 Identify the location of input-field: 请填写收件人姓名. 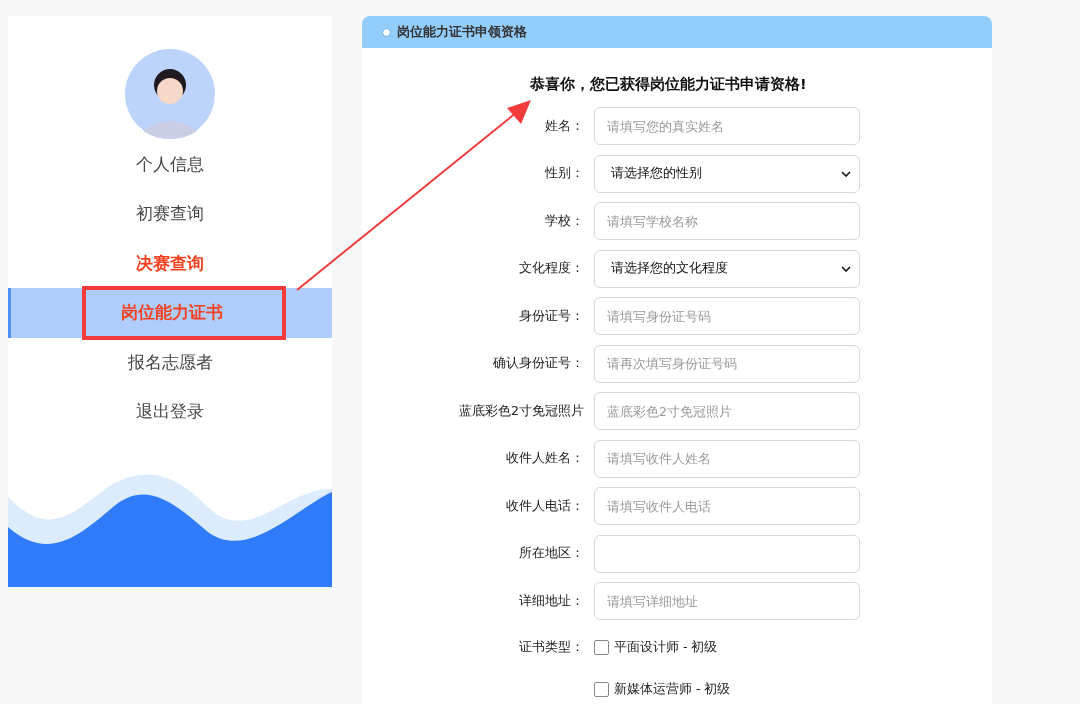
(727, 458).